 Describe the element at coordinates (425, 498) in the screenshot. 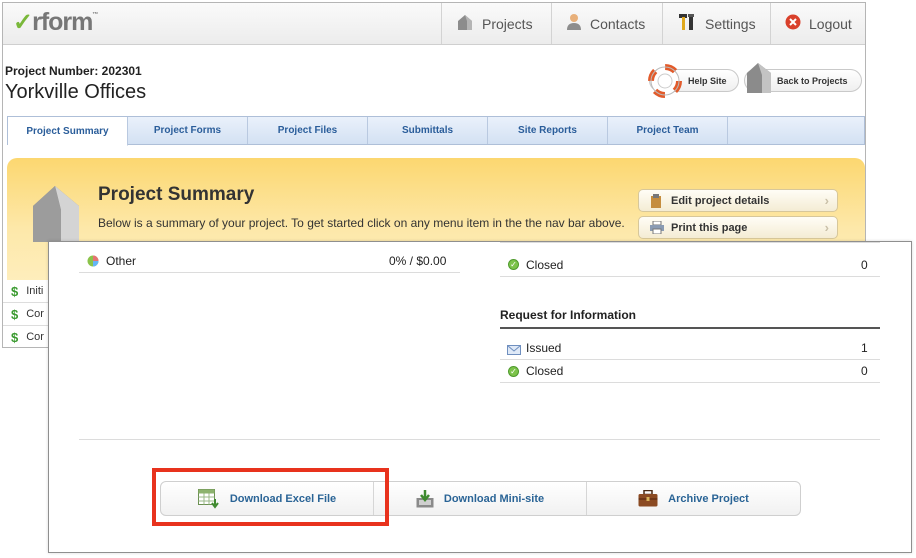

I see `download-tray-icon` at that location.